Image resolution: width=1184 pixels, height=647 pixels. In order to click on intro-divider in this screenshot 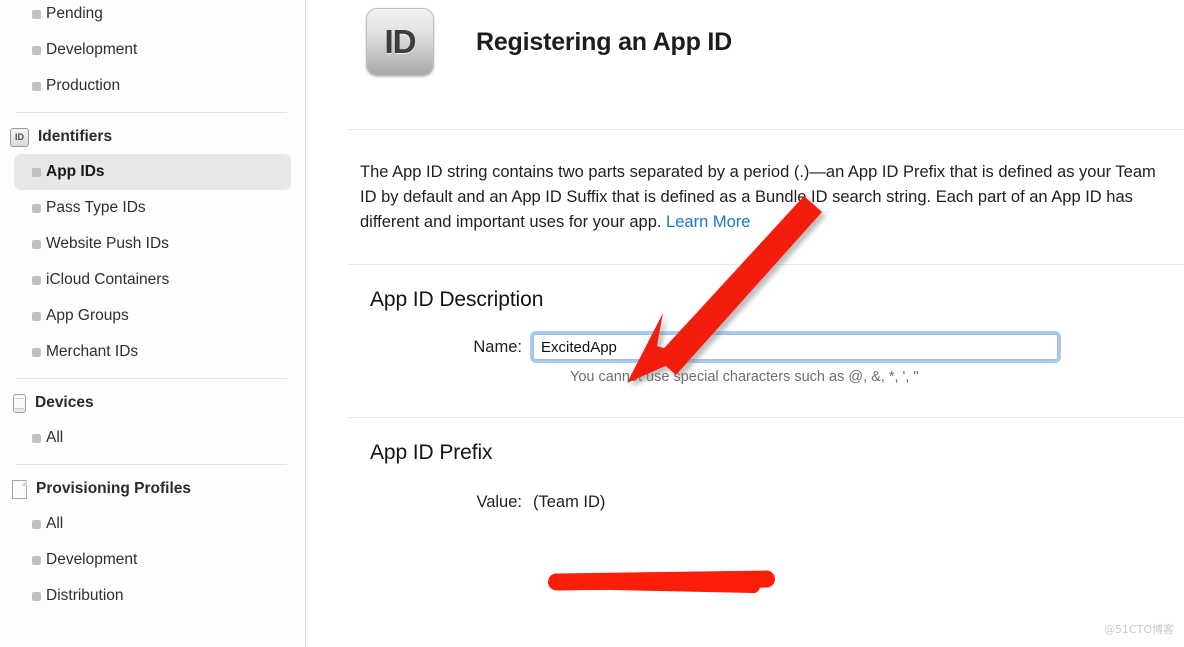, I will do `click(766, 264)`.